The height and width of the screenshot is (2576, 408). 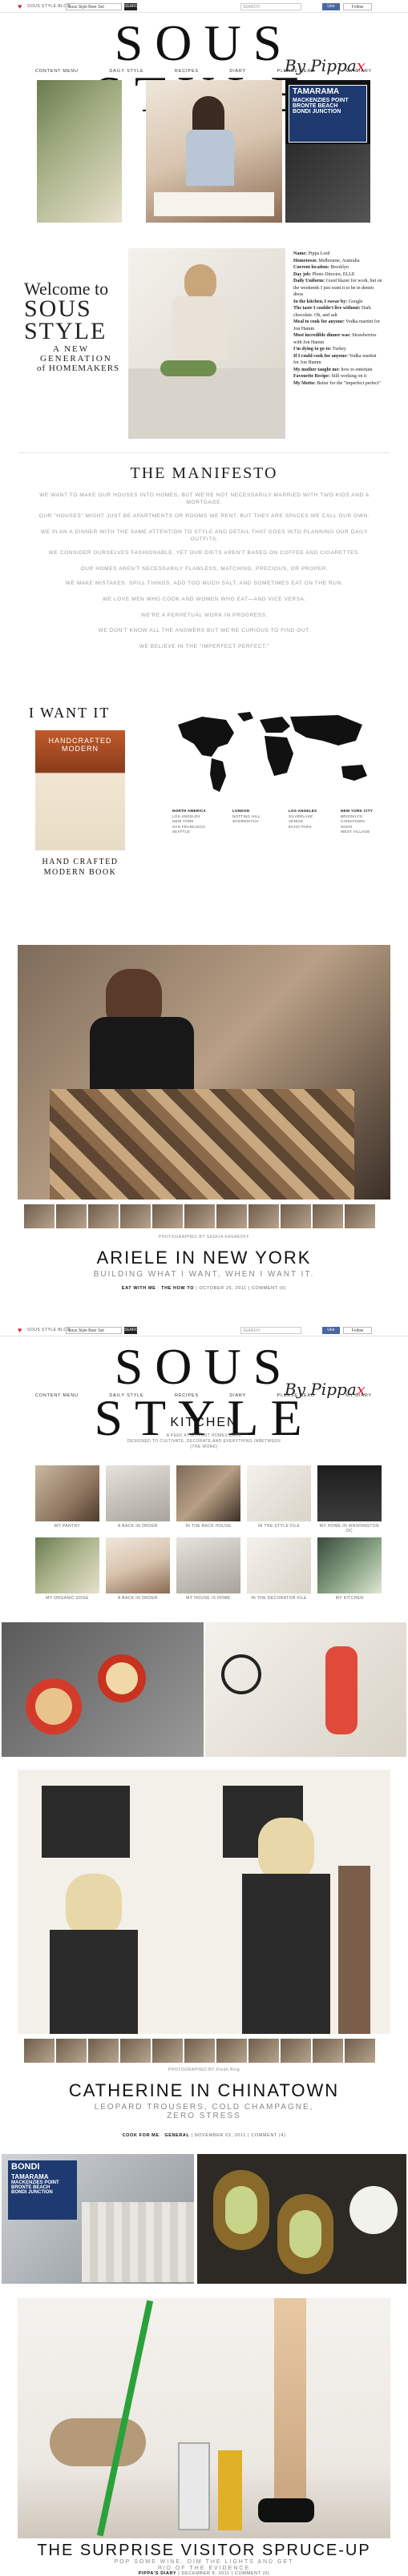 What do you see at coordinates (301, 2219) in the screenshot?
I see `avocado-photo` at bounding box center [301, 2219].